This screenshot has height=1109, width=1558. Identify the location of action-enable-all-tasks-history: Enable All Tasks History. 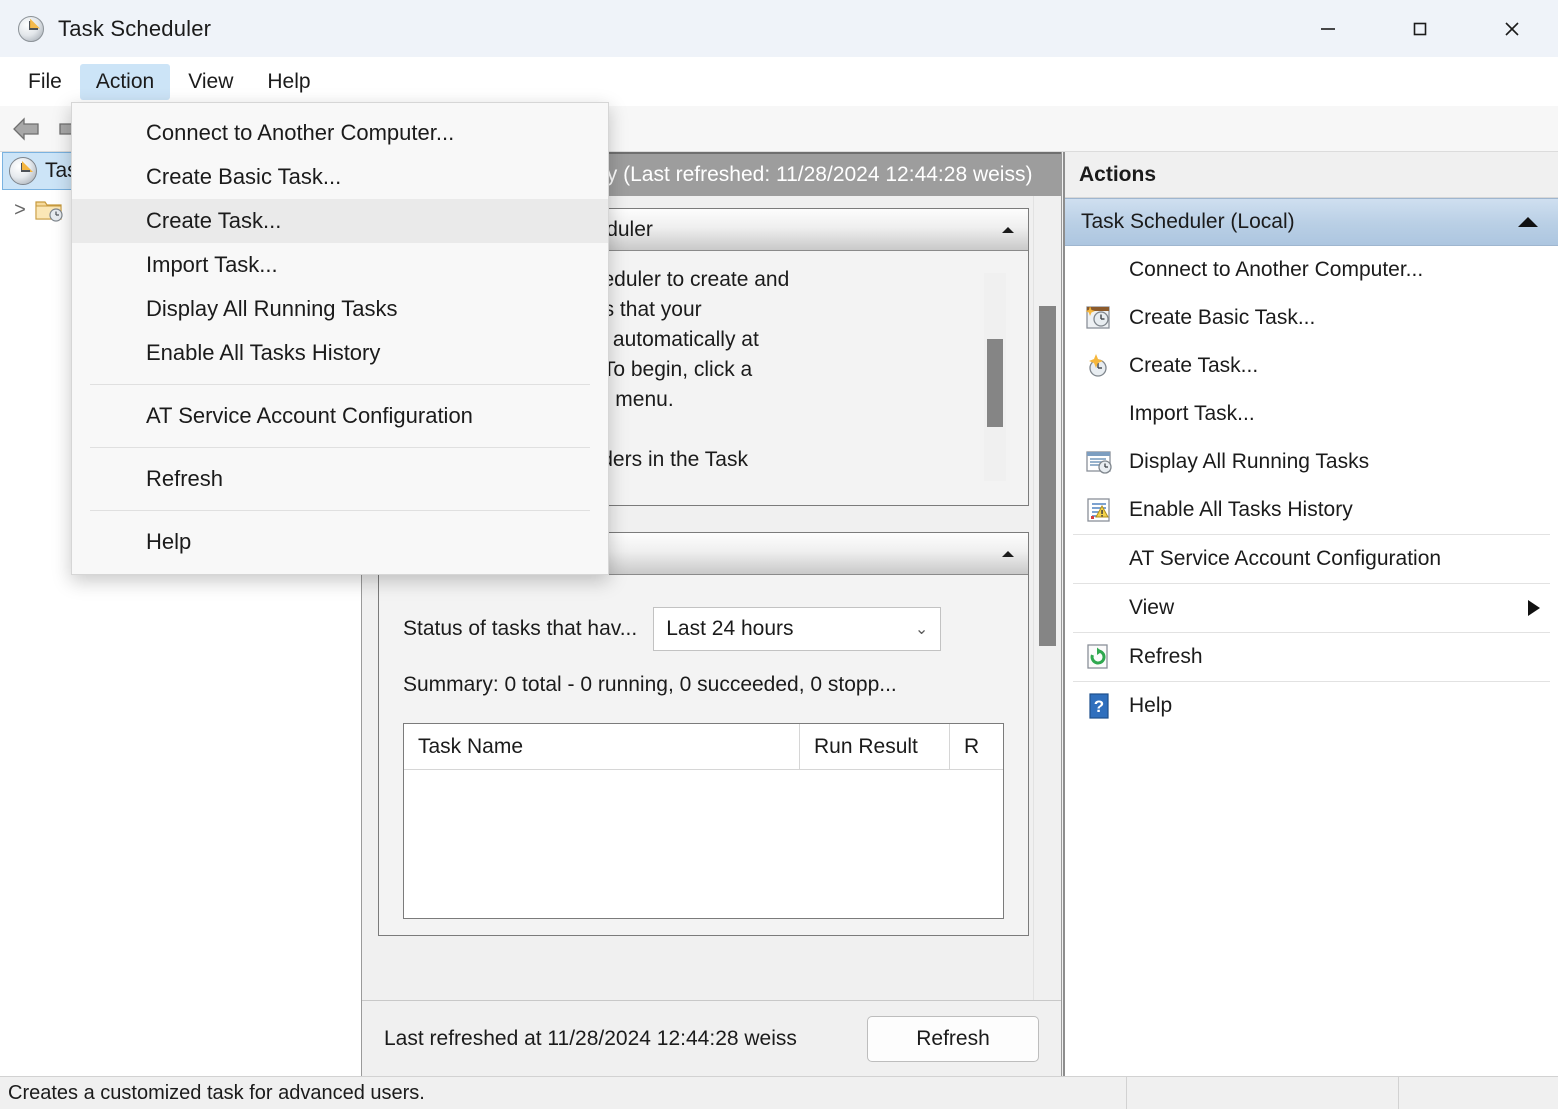
(1311, 510).